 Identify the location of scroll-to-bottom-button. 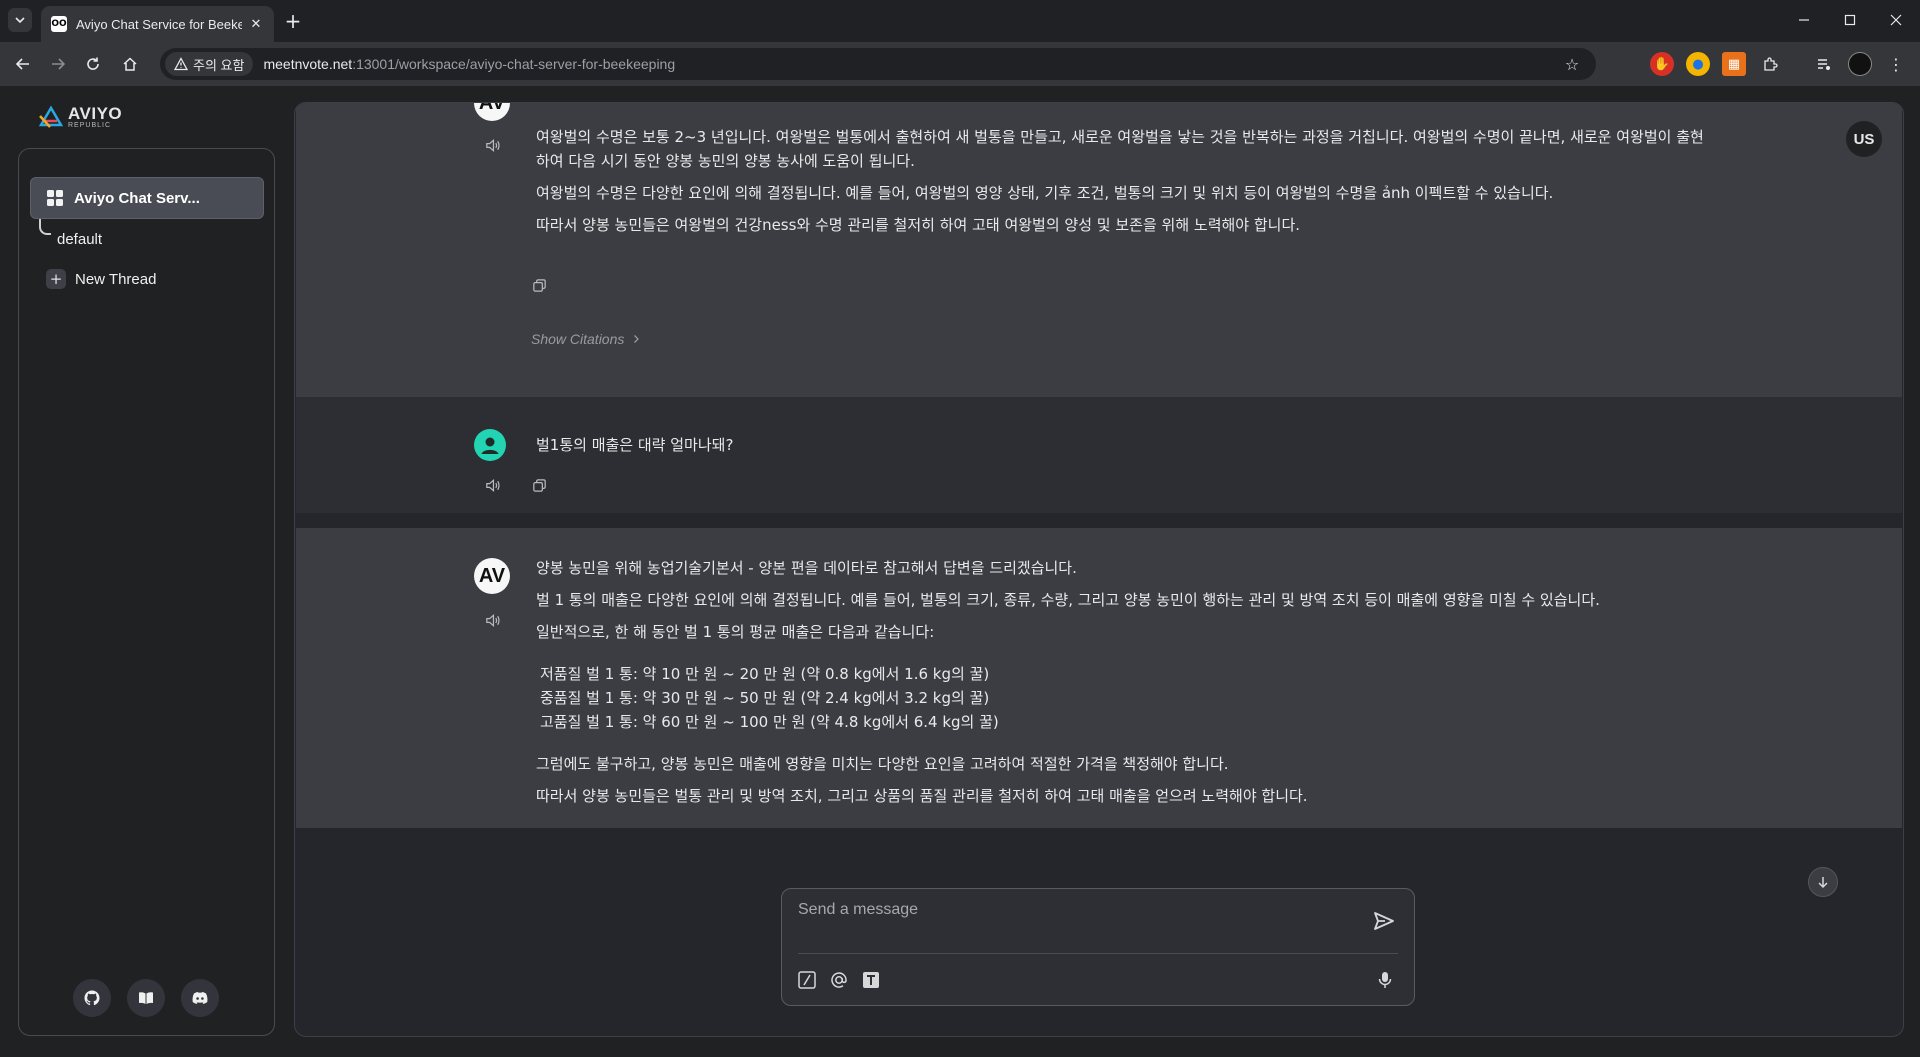
(1823, 882).